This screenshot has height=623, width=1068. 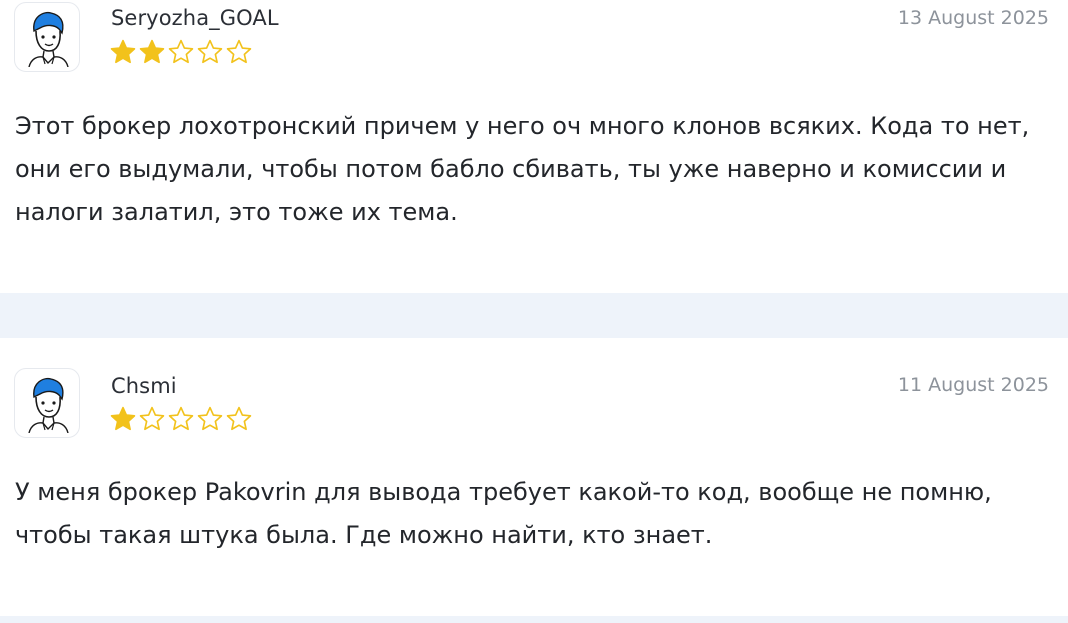 What do you see at coordinates (973, 385) in the screenshot?
I see `review-date: 11 August 2025` at bounding box center [973, 385].